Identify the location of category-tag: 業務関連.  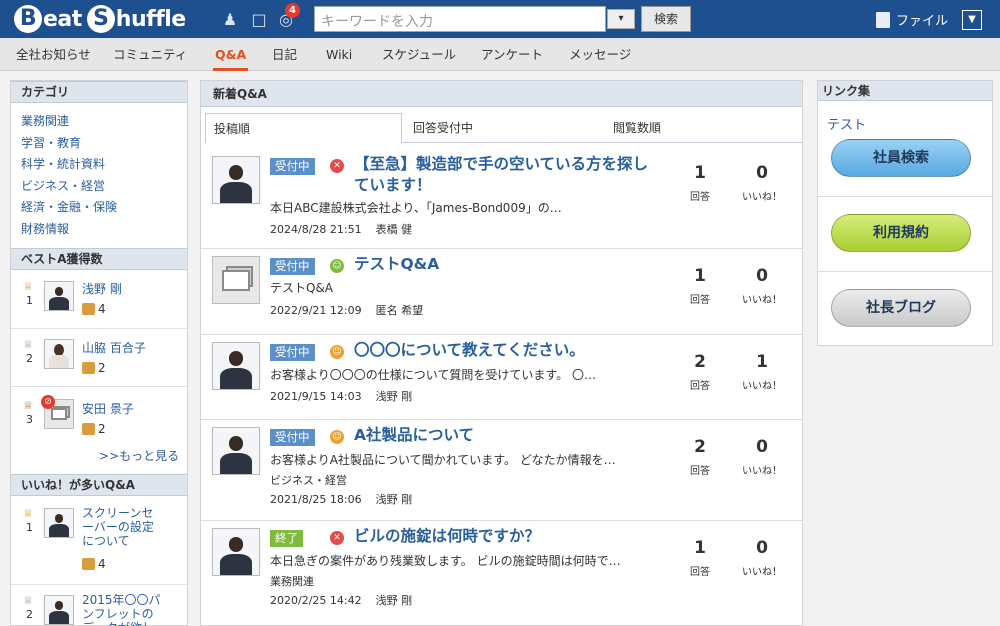
(292, 581).